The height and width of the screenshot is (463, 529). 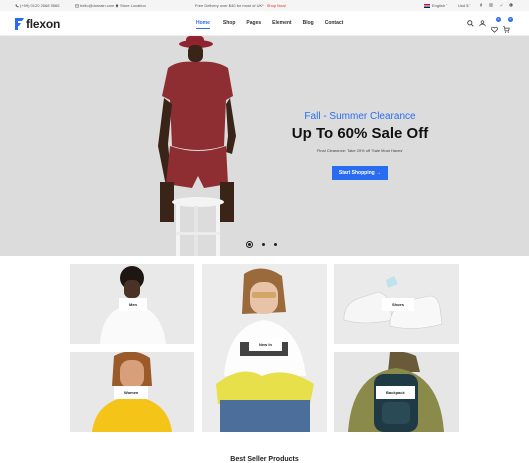 What do you see at coordinates (439, 5) in the screenshot?
I see `language-label: English` at bounding box center [439, 5].